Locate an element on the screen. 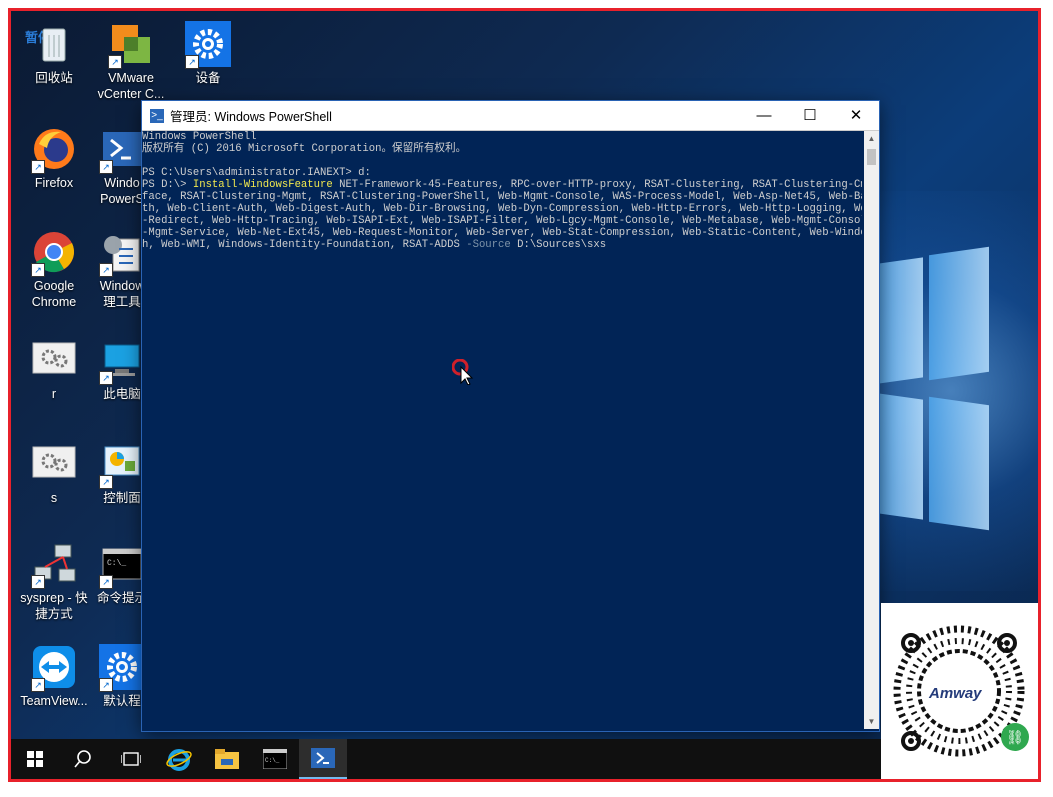 The width and height of the screenshot is (1053, 797). desktop-icon-recycle-bin: 回收站 is located at coordinates (54, 53).